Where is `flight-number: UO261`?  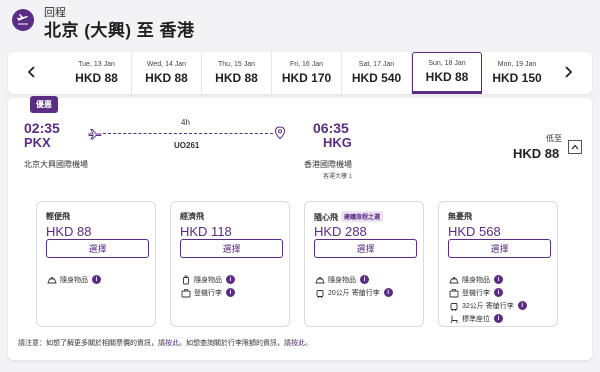
flight-number: UO261 is located at coordinates (187, 145).